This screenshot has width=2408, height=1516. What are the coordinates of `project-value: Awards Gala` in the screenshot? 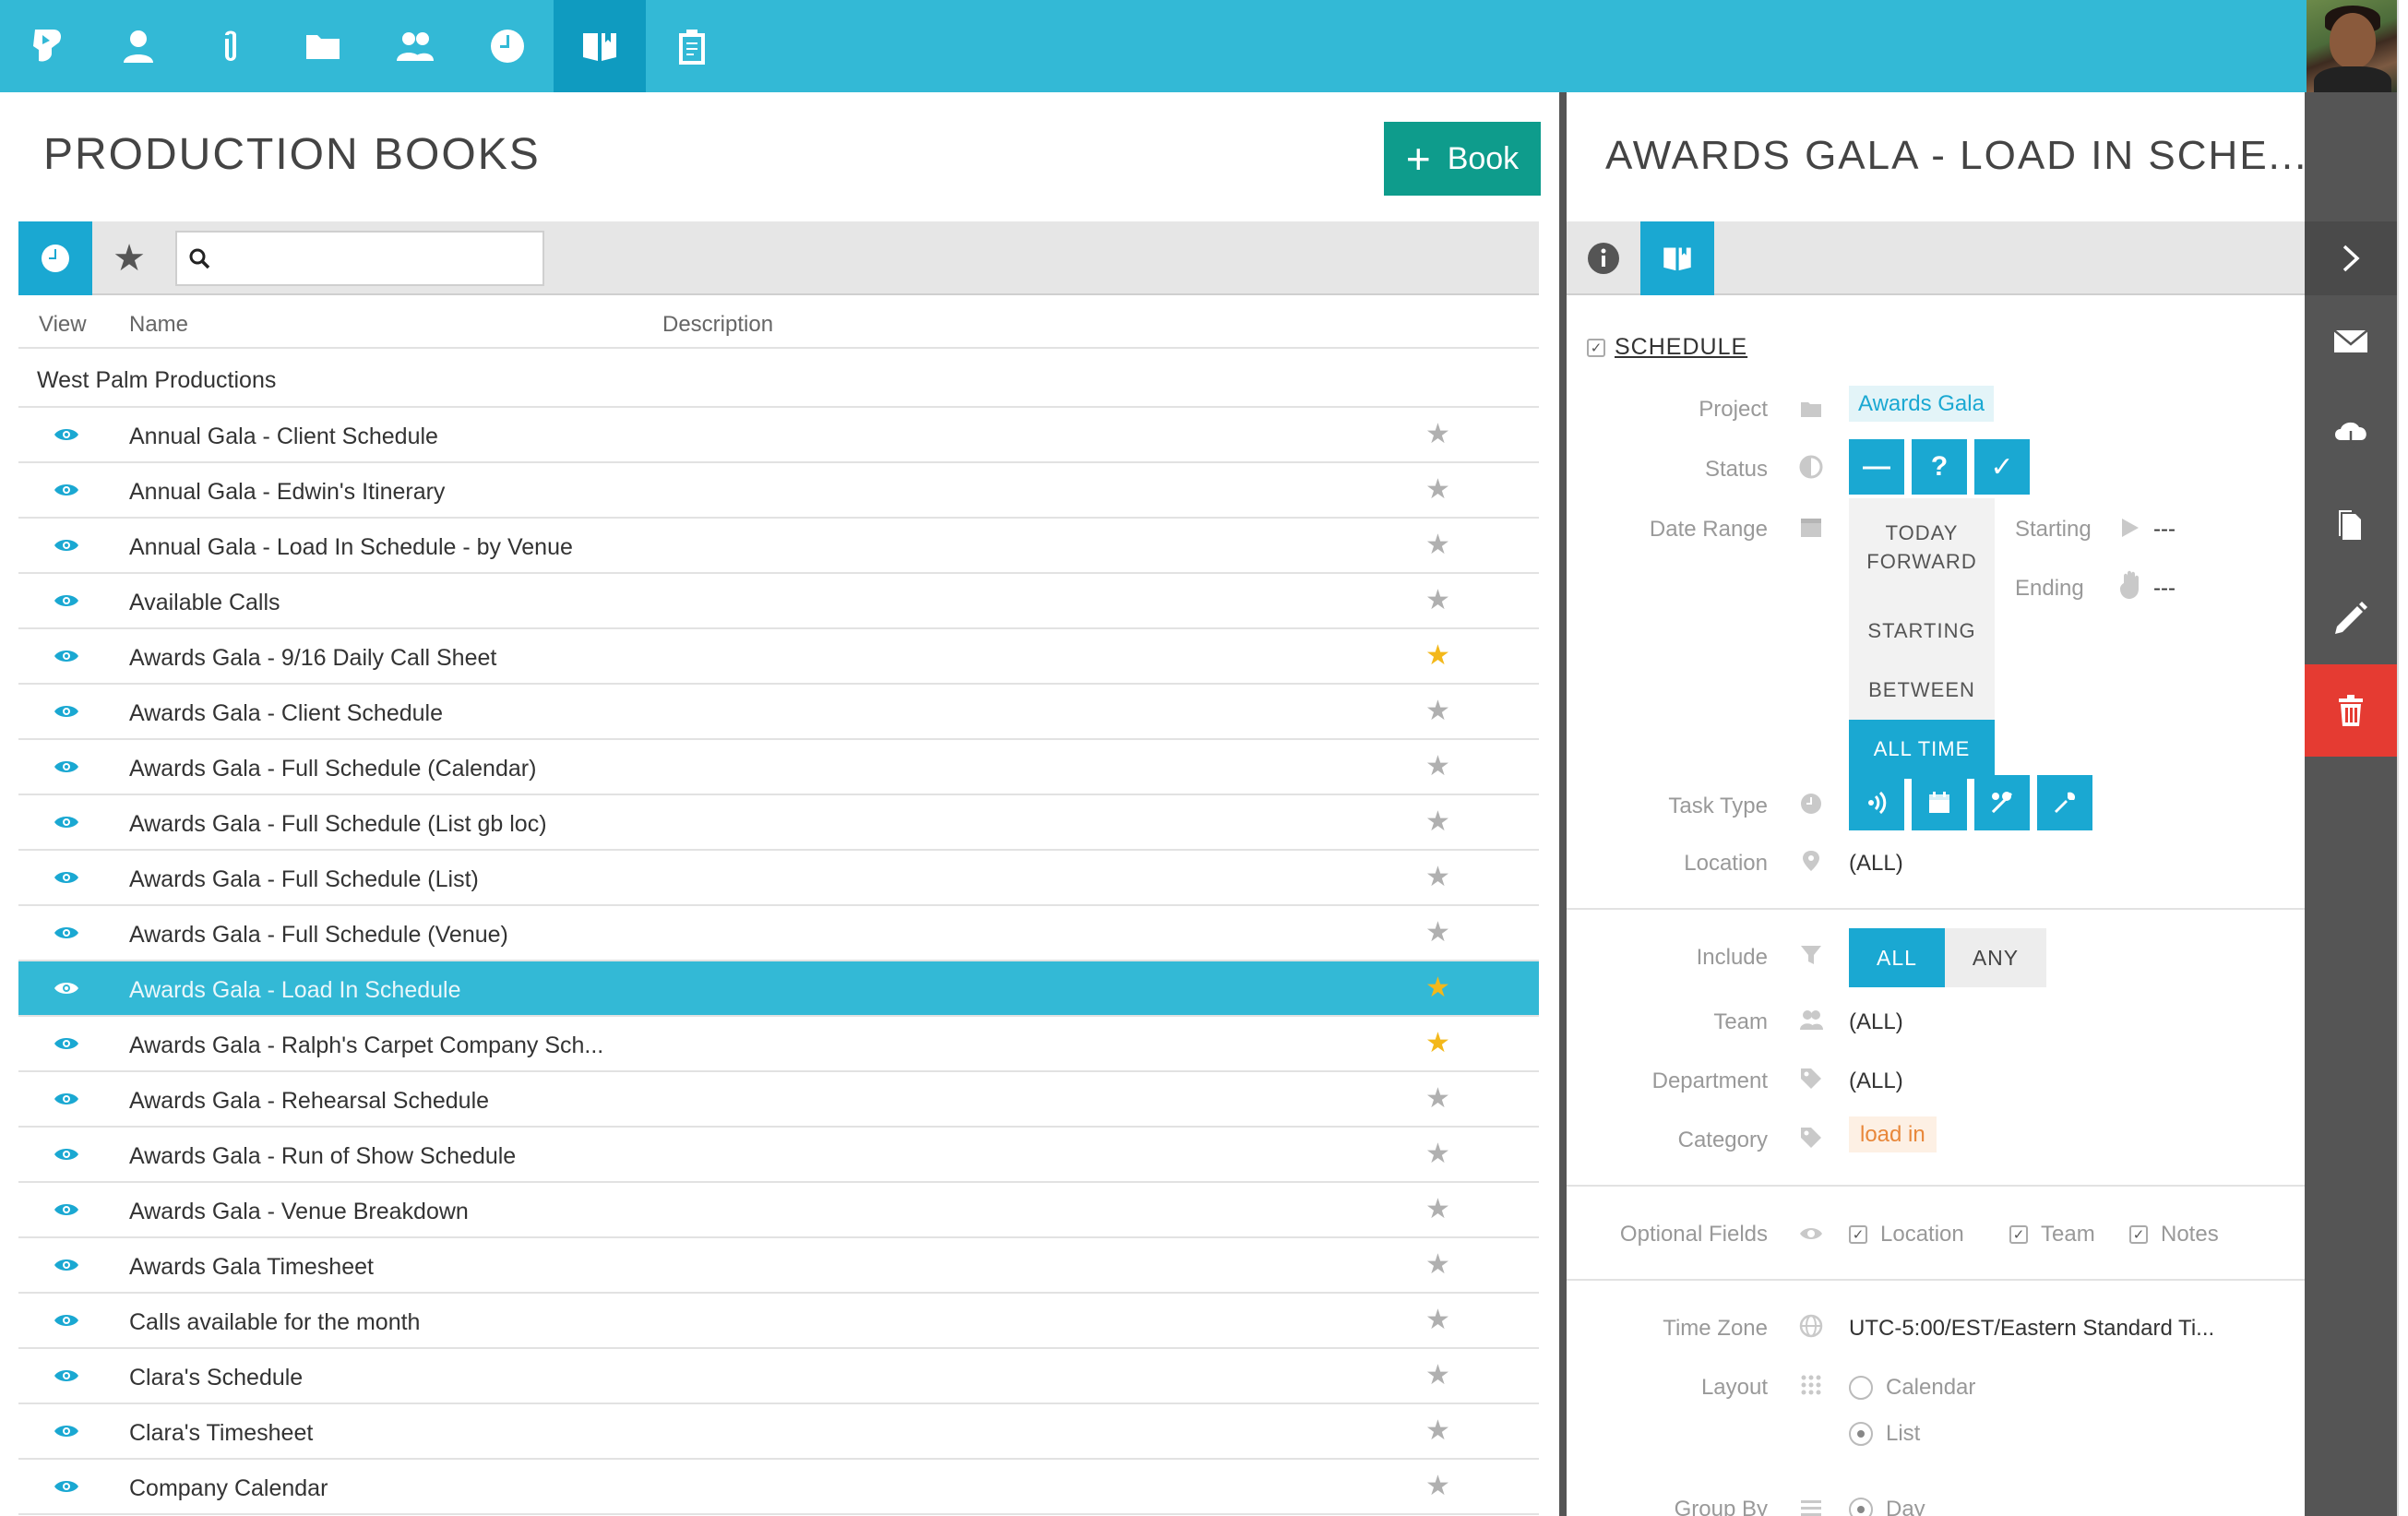 It's located at (1921, 404).